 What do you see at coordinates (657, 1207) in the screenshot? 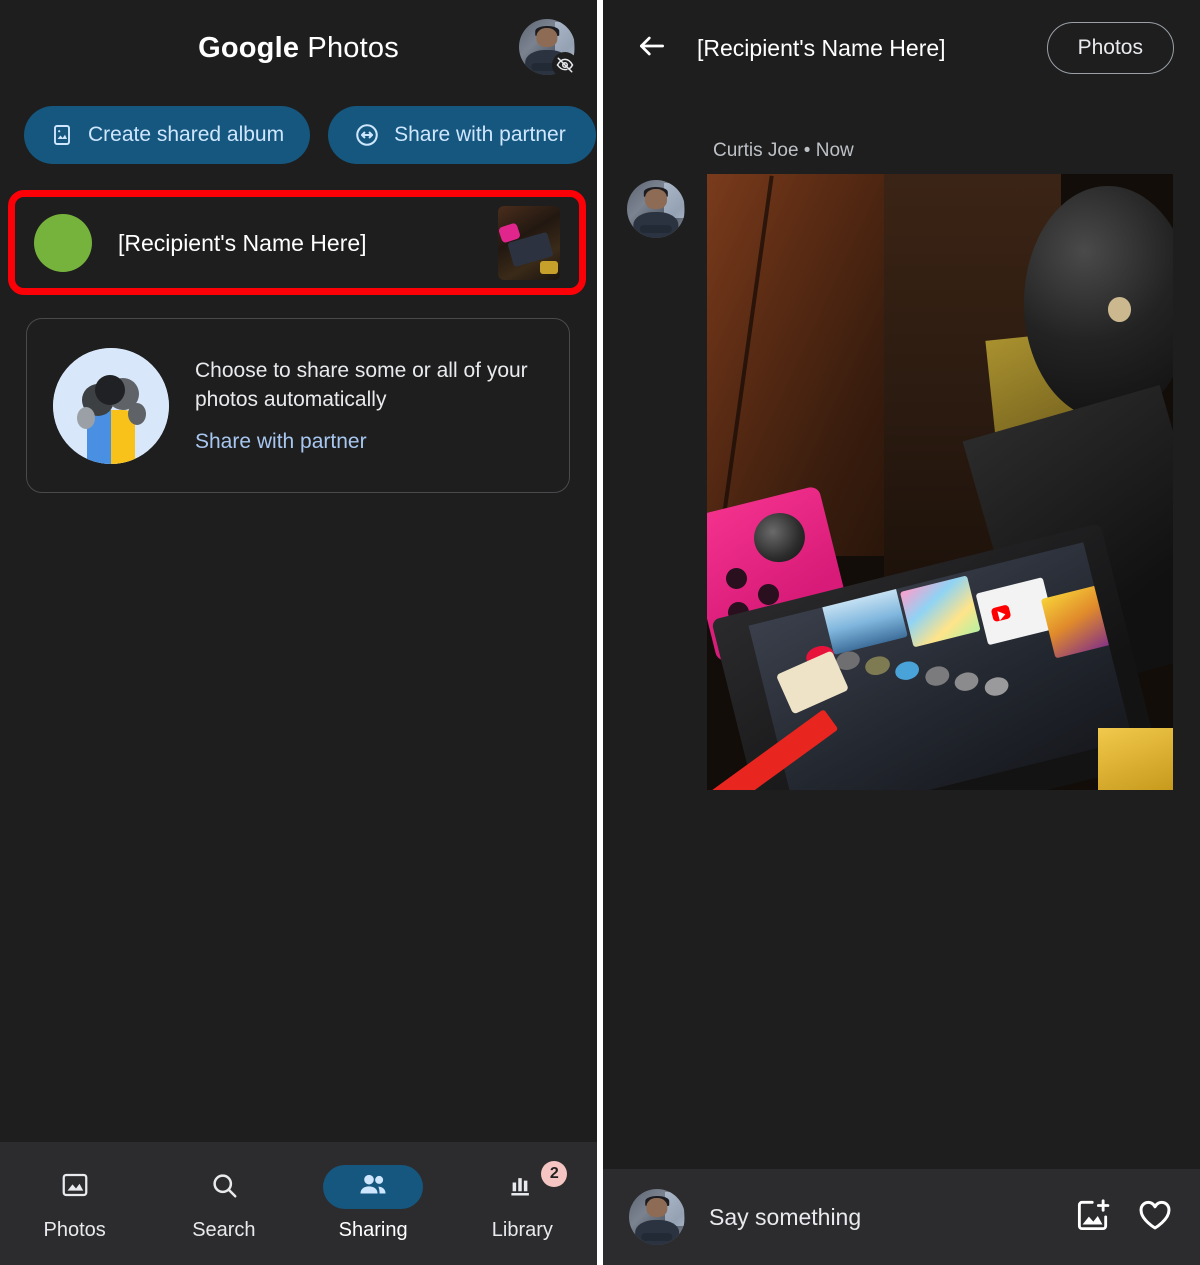
I see `composer-avatar-face` at bounding box center [657, 1207].